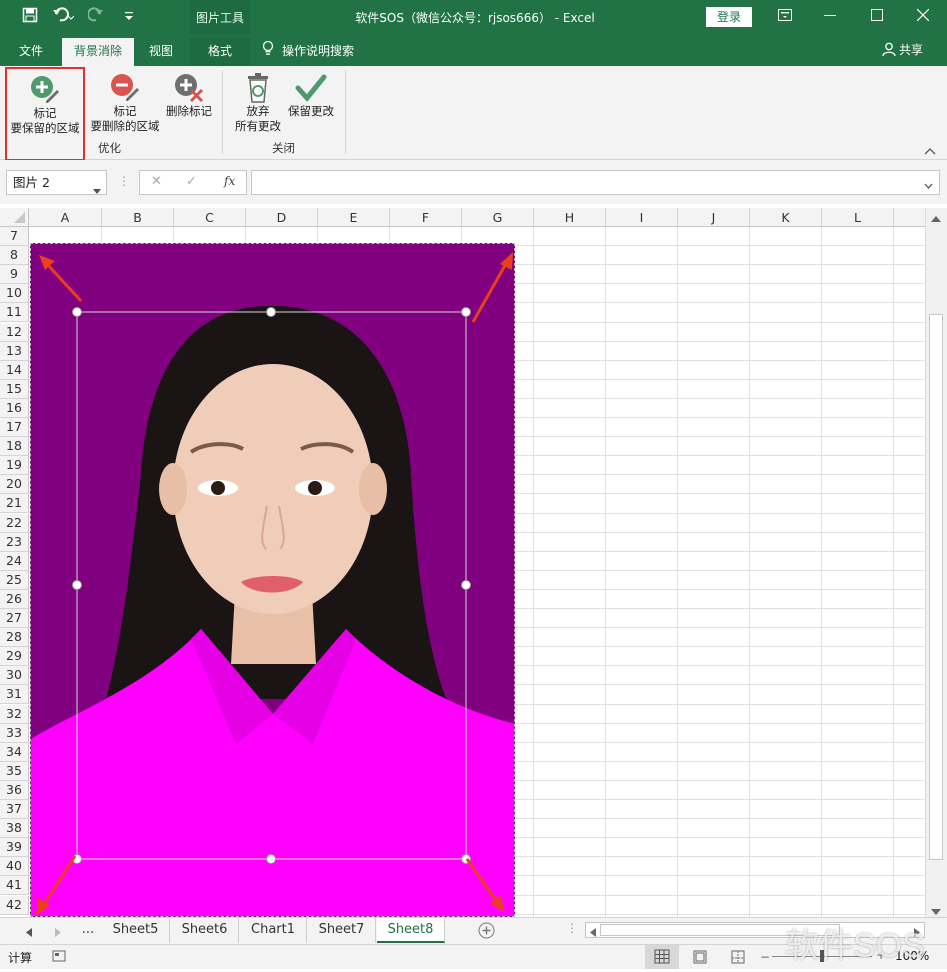 The height and width of the screenshot is (972, 947). I want to click on row-header: 38, so click(14, 829).